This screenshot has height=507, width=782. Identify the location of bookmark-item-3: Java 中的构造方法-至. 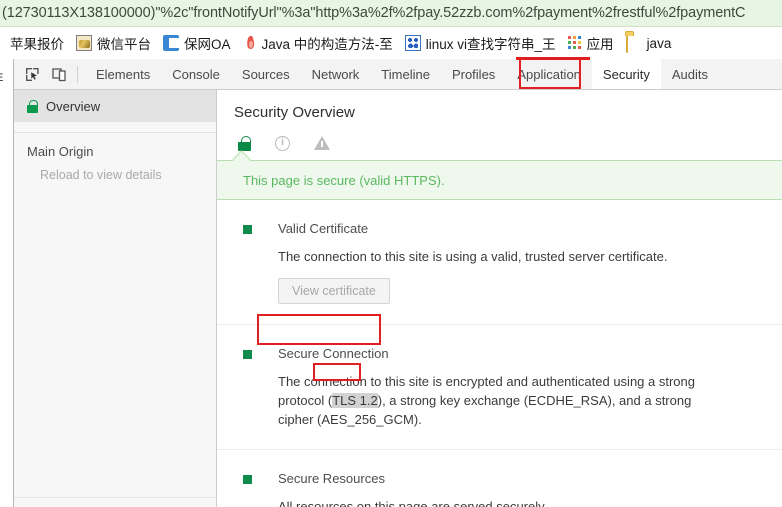
(318, 43).